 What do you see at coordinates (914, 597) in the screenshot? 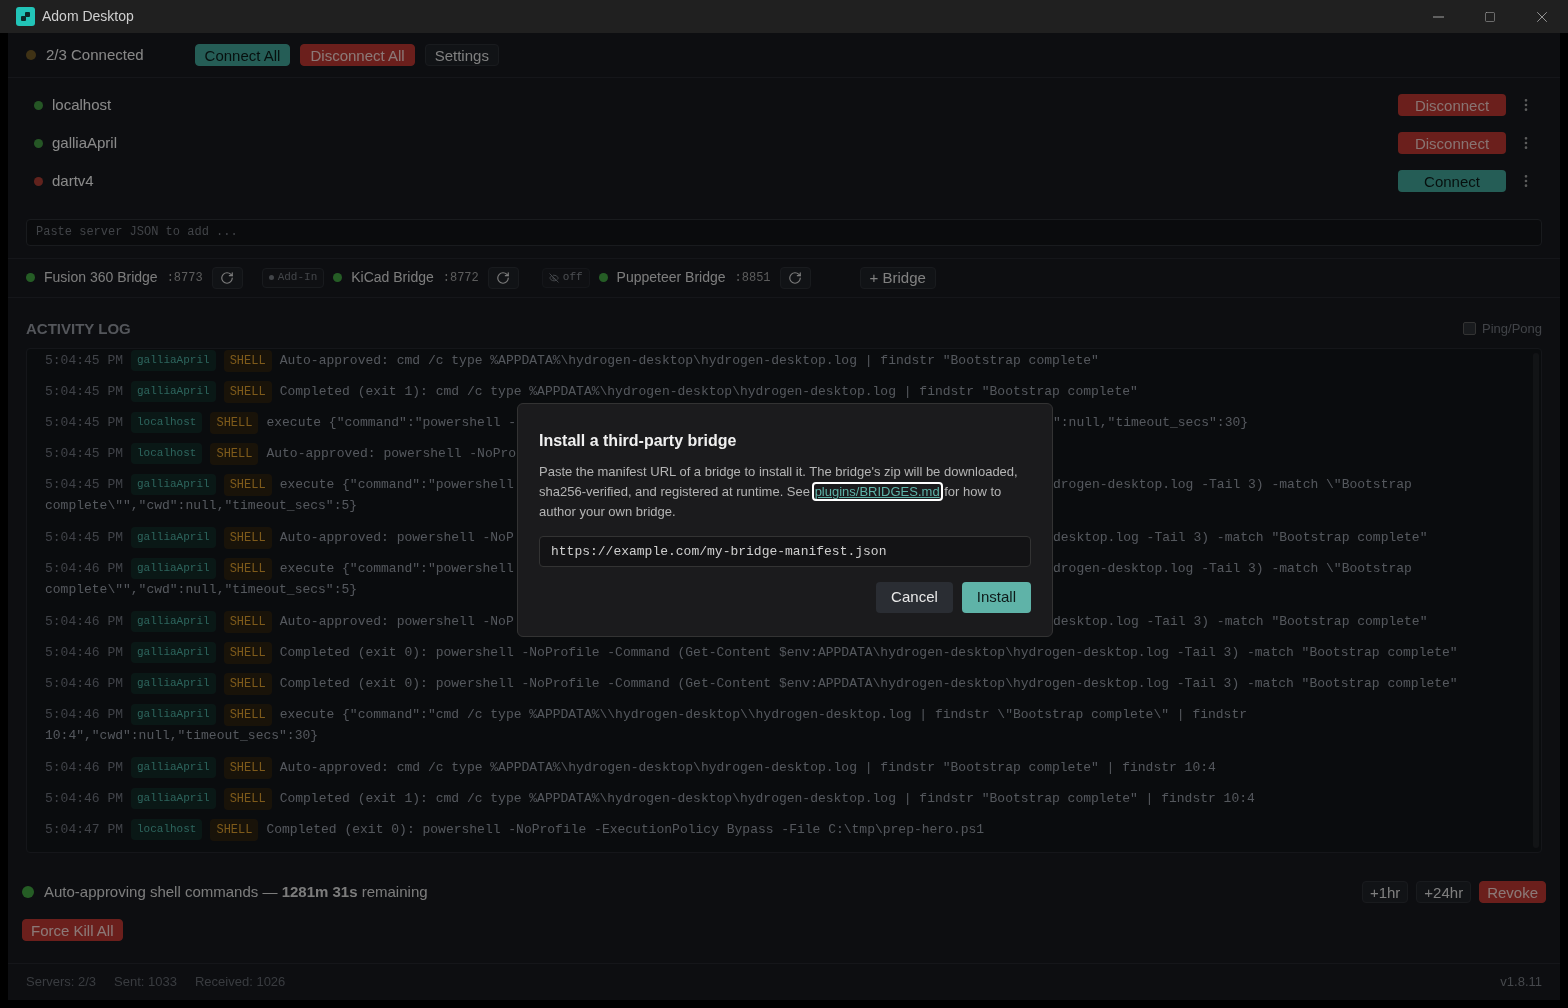
I see `dialog-button: Cancel` at bounding box center [914, 597].